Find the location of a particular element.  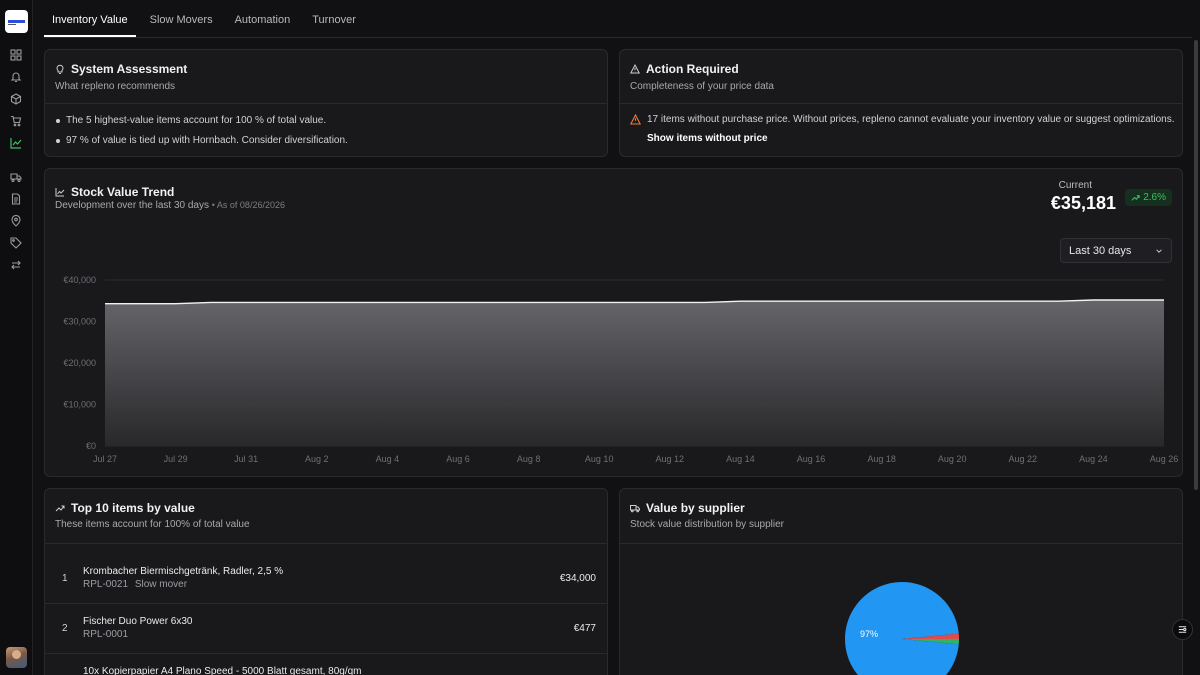

y-tick-label: €40,000 is located at coordinates (79, 280).